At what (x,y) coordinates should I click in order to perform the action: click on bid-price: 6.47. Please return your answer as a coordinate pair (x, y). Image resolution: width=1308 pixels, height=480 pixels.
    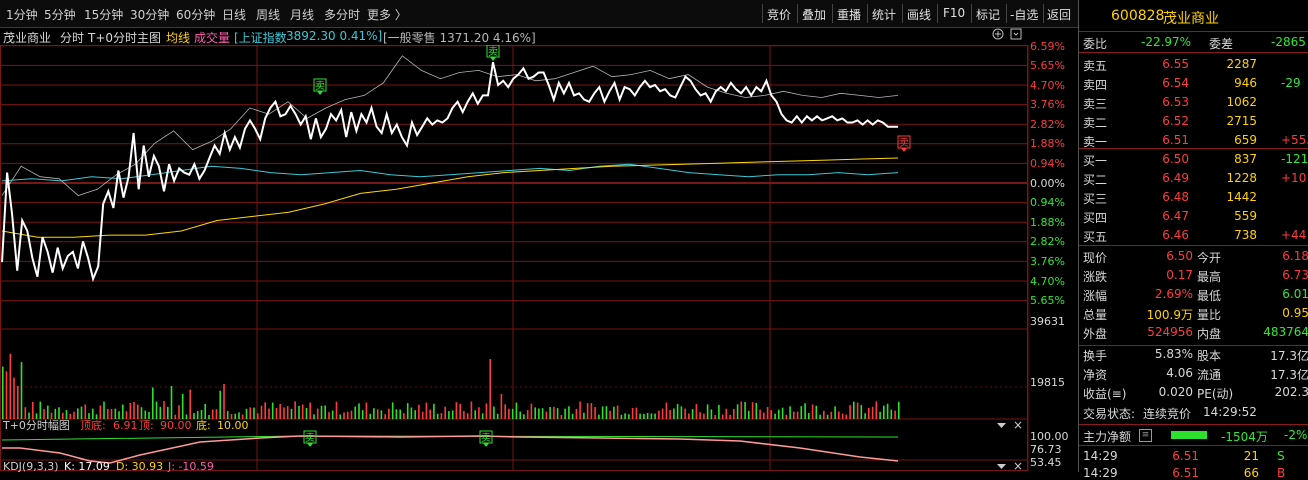
    Looking at the image, I should click on (1165, 216).